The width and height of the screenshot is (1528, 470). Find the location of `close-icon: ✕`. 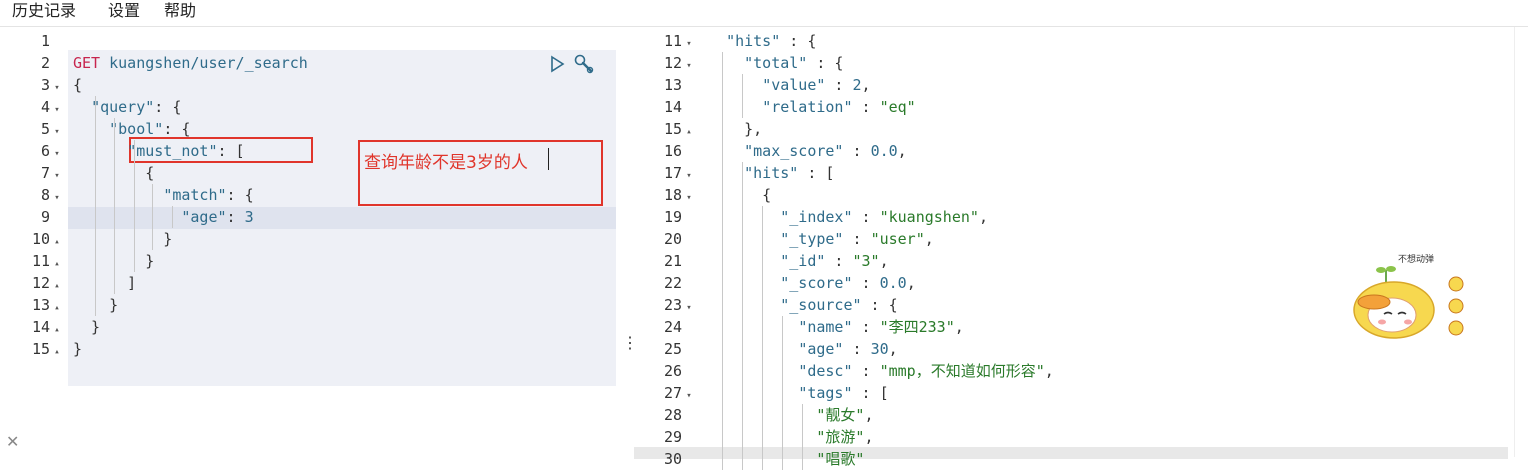

close-icon: ✕ is located at coordinates (12, 442).